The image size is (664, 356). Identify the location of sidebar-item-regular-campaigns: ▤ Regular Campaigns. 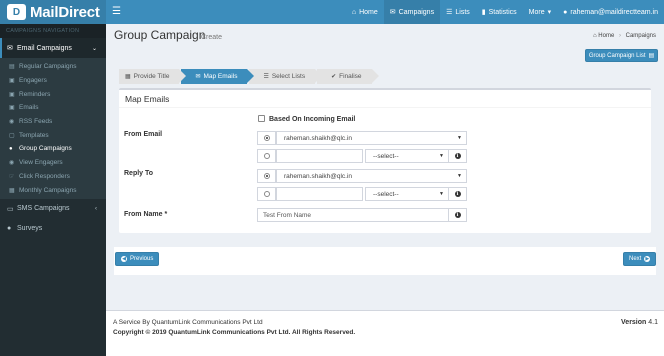
(53, 67).